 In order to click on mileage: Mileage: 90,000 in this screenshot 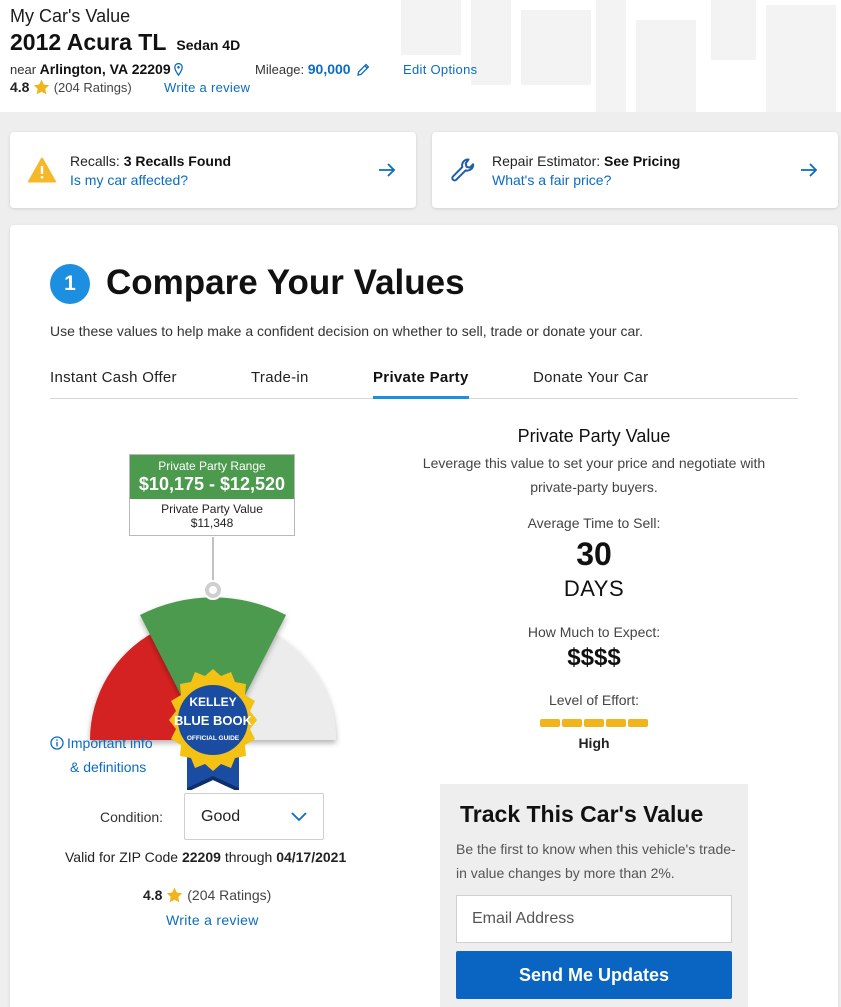, I will do `click(312, 69)`.